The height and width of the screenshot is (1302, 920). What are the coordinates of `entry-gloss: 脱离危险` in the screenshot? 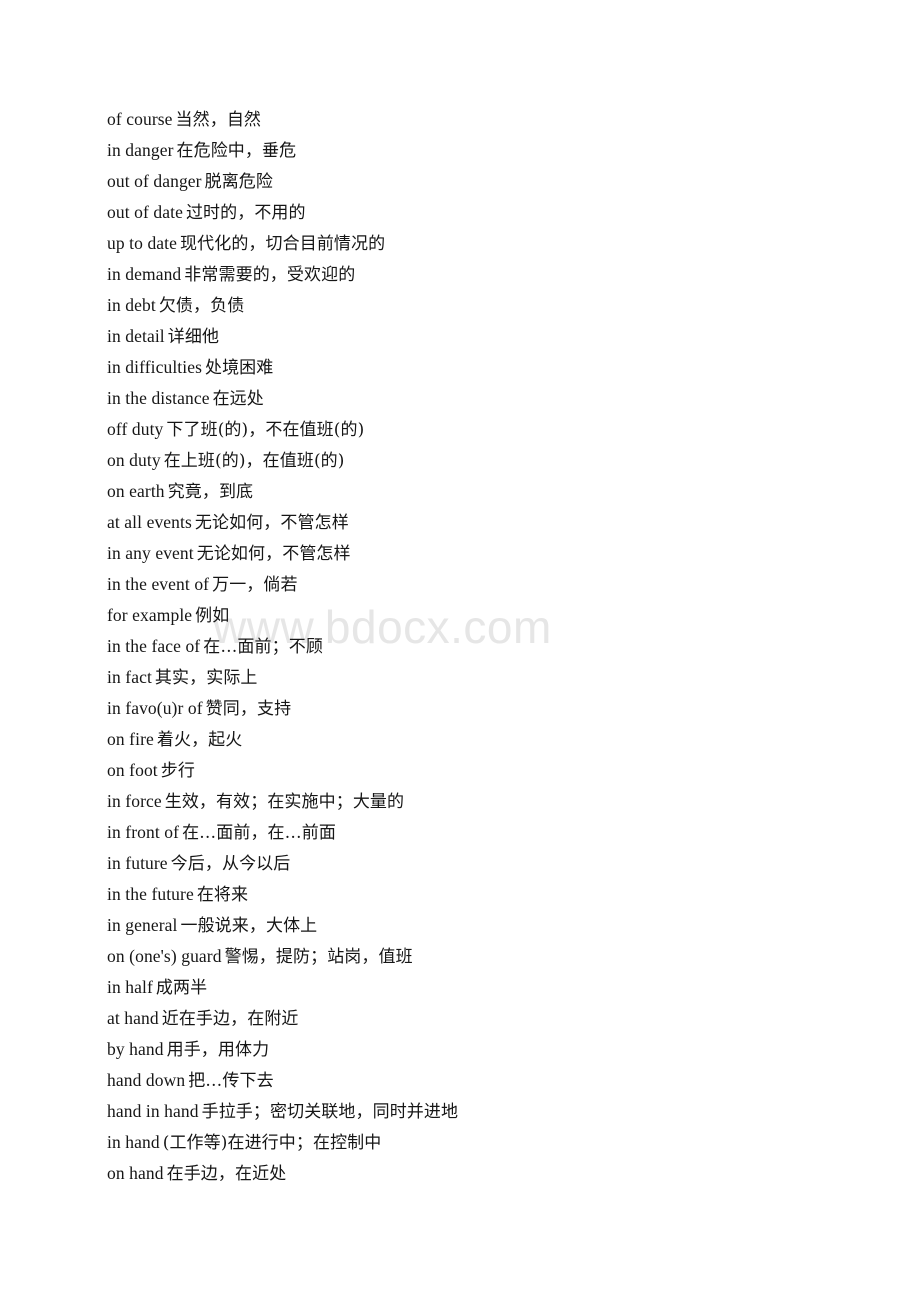 It's located at (239, 182).